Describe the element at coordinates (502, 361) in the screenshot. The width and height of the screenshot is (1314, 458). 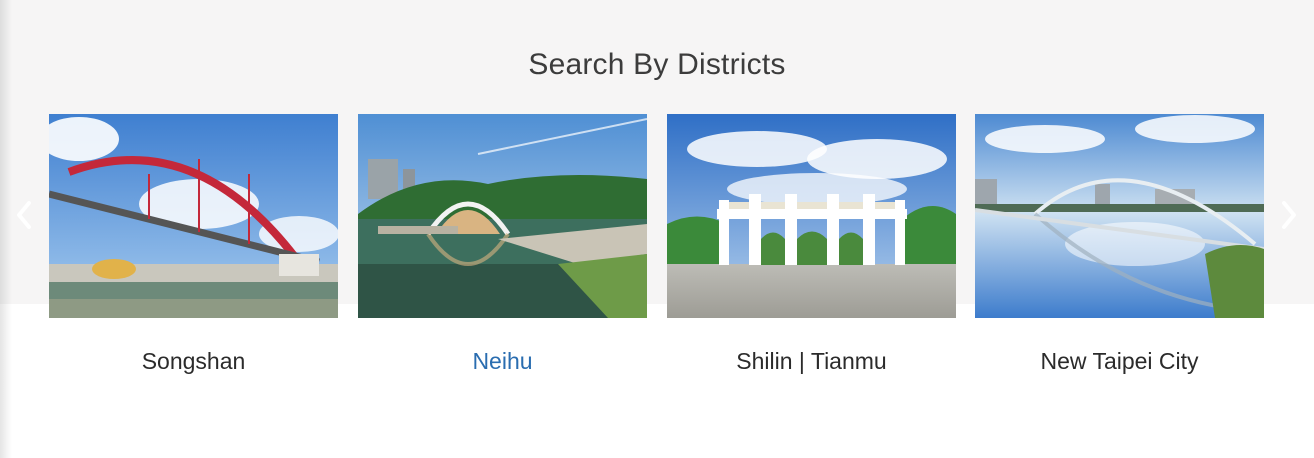
I see `district-label: Neihu` at that location.